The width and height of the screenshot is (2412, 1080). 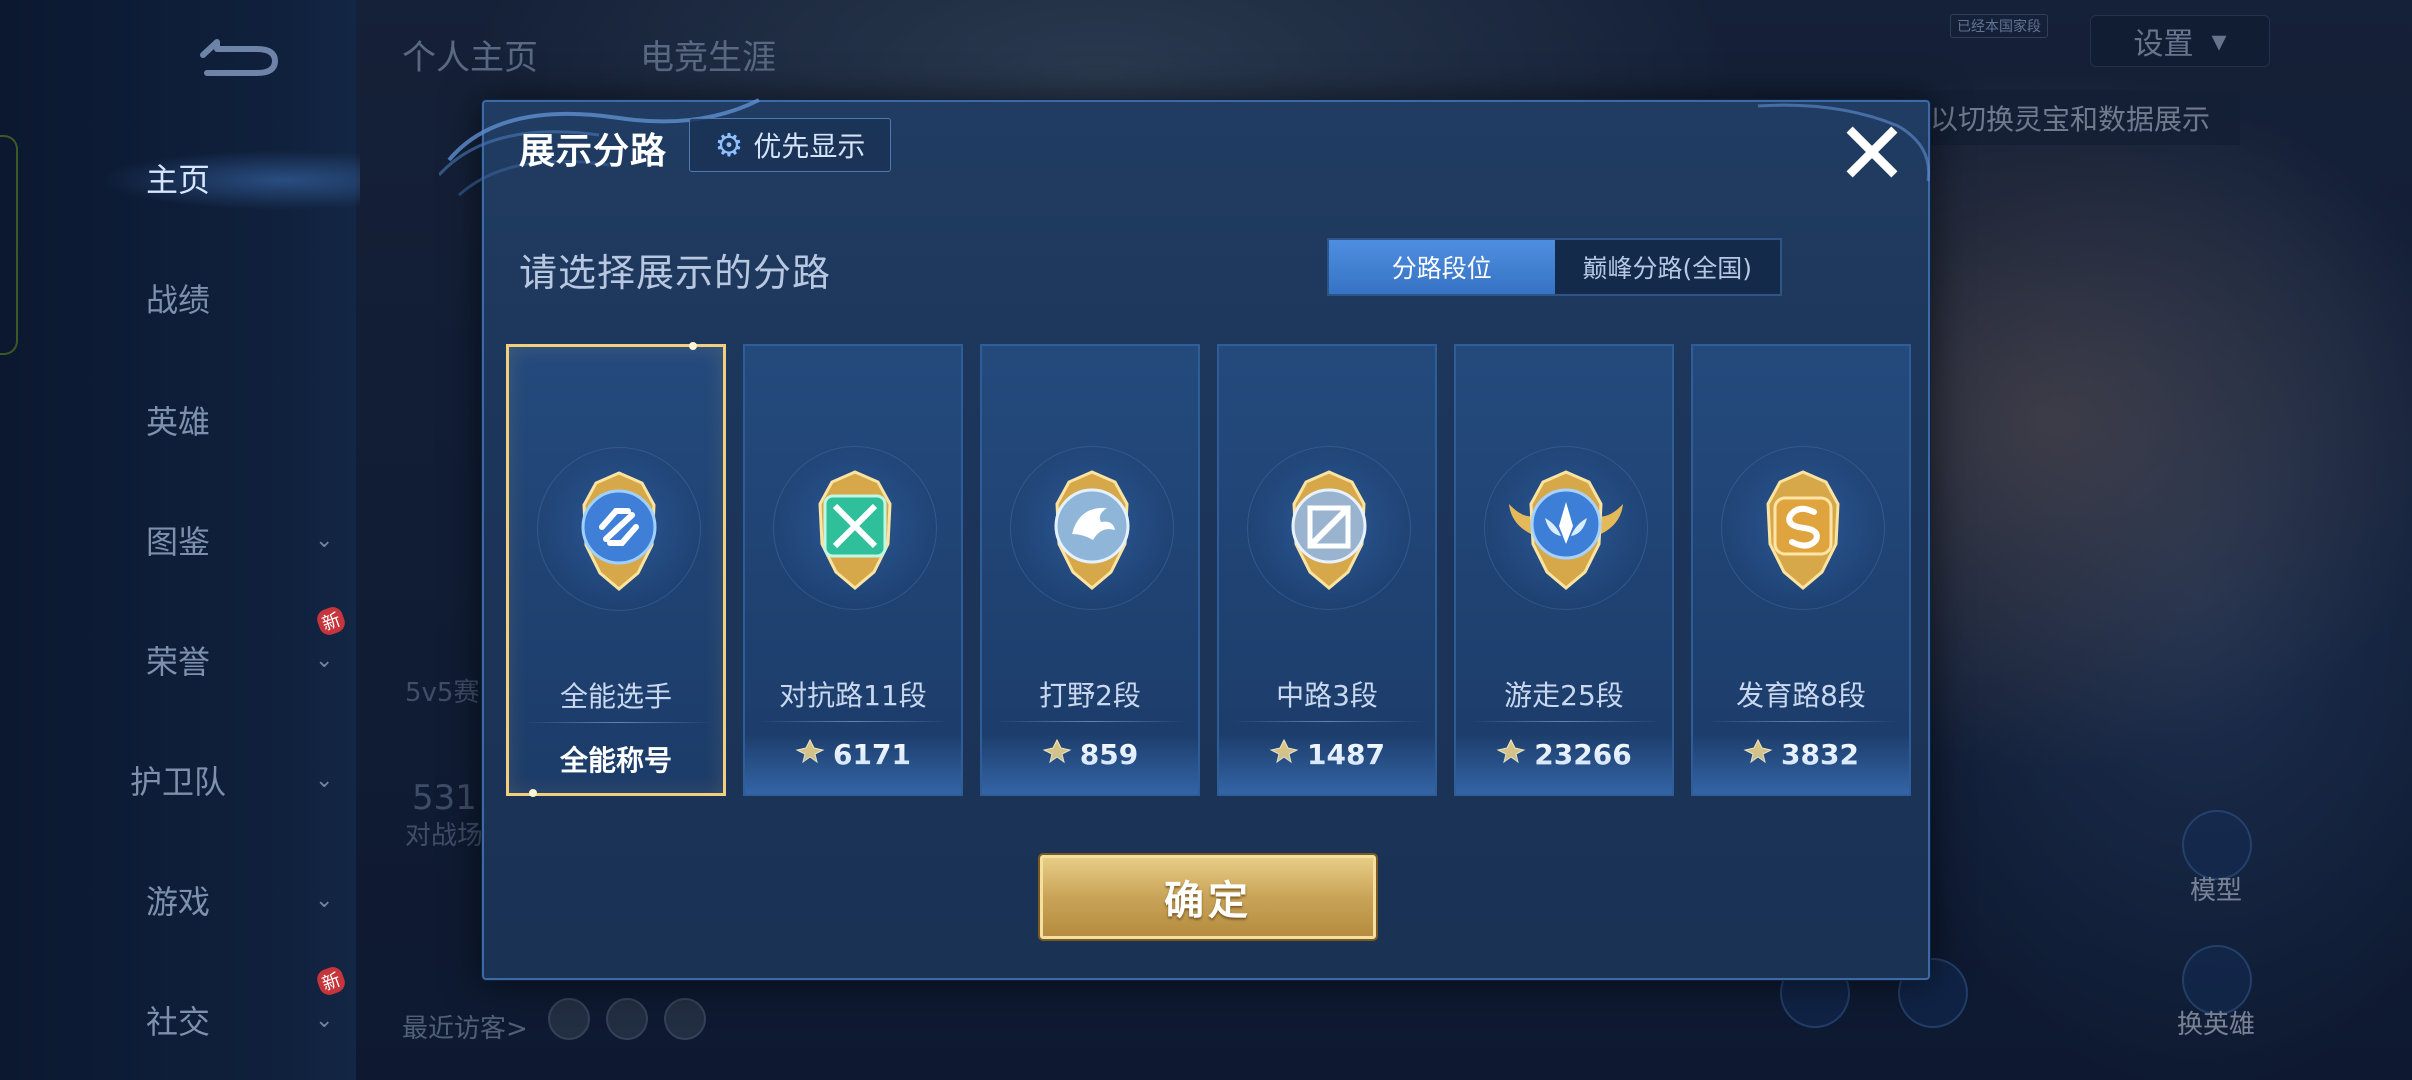 What do you see at coordinates (1564, 695) in the screenshot?
I see `route-rank-label: 游走25段` at bounding box center [1564, 695].